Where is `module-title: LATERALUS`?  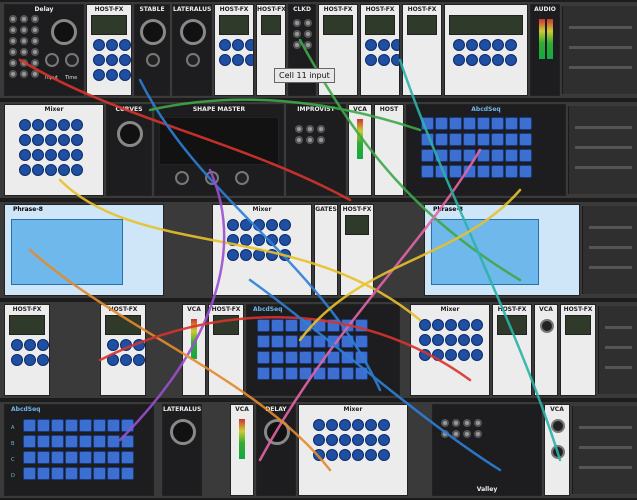
module-title: LATERALUS is located at coordinates (192, 9).